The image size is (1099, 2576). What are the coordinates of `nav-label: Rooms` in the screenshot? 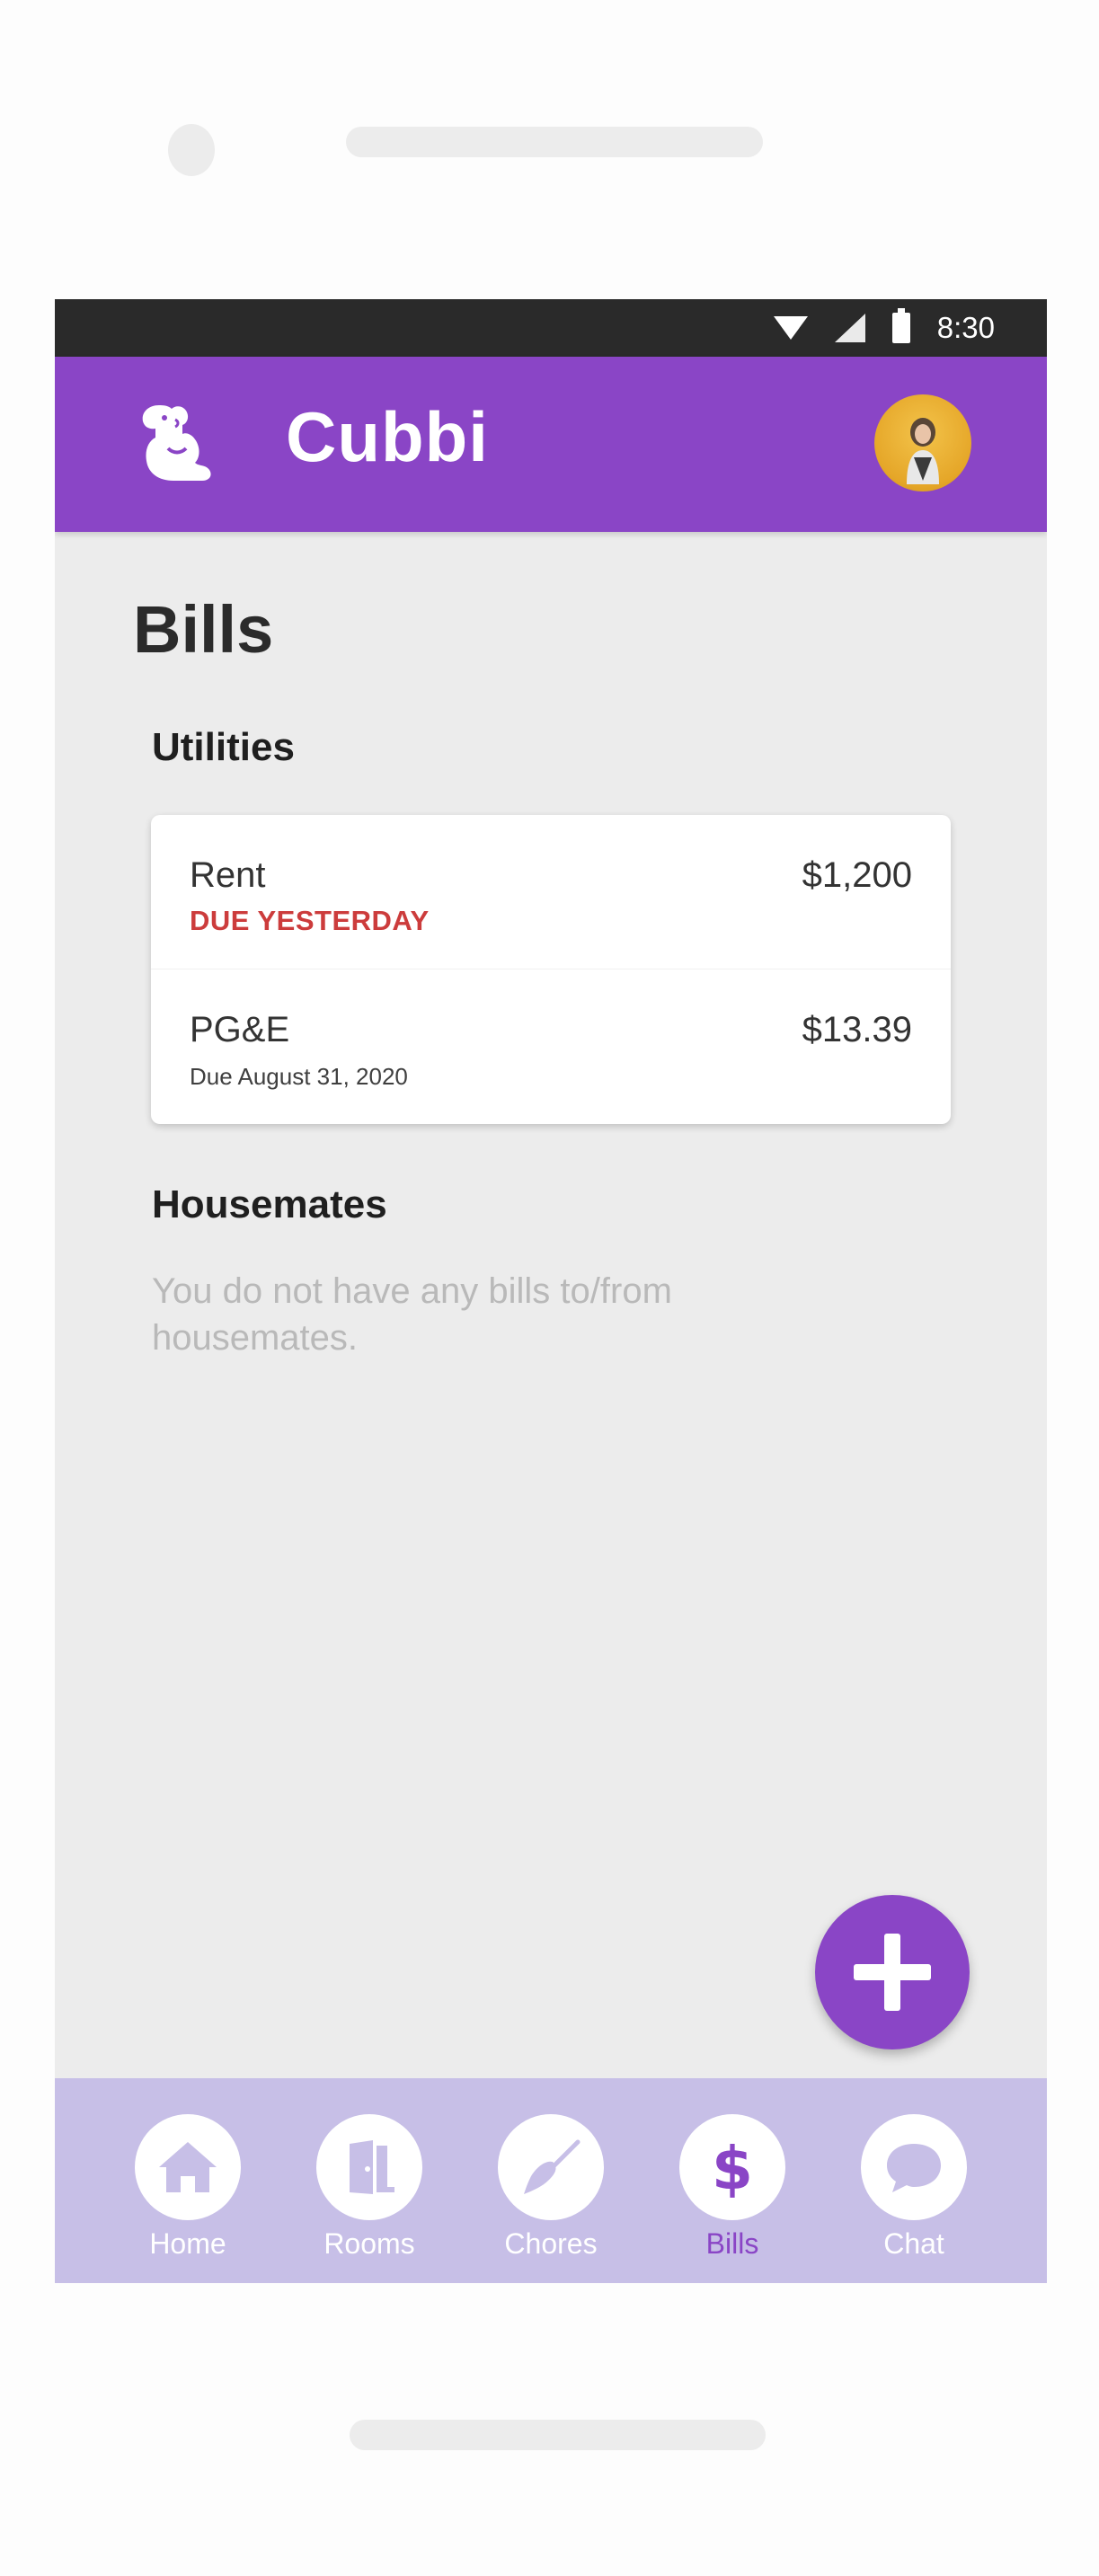 It's located at (369, 2243).